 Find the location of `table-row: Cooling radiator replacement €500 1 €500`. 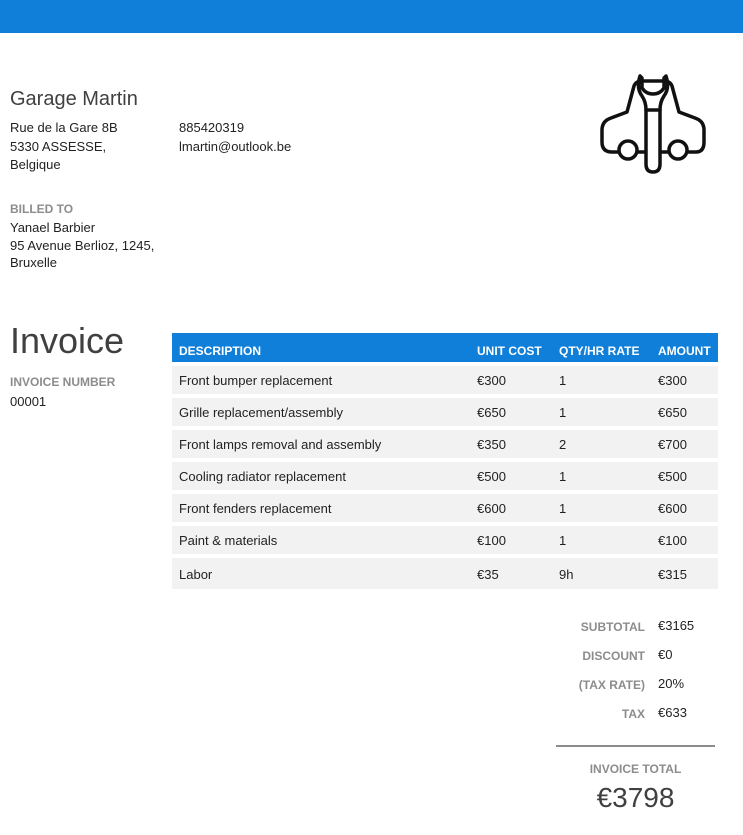

table-row: Cooling radiator replacement €500 1 €500 is located at coordinates (445, 476).